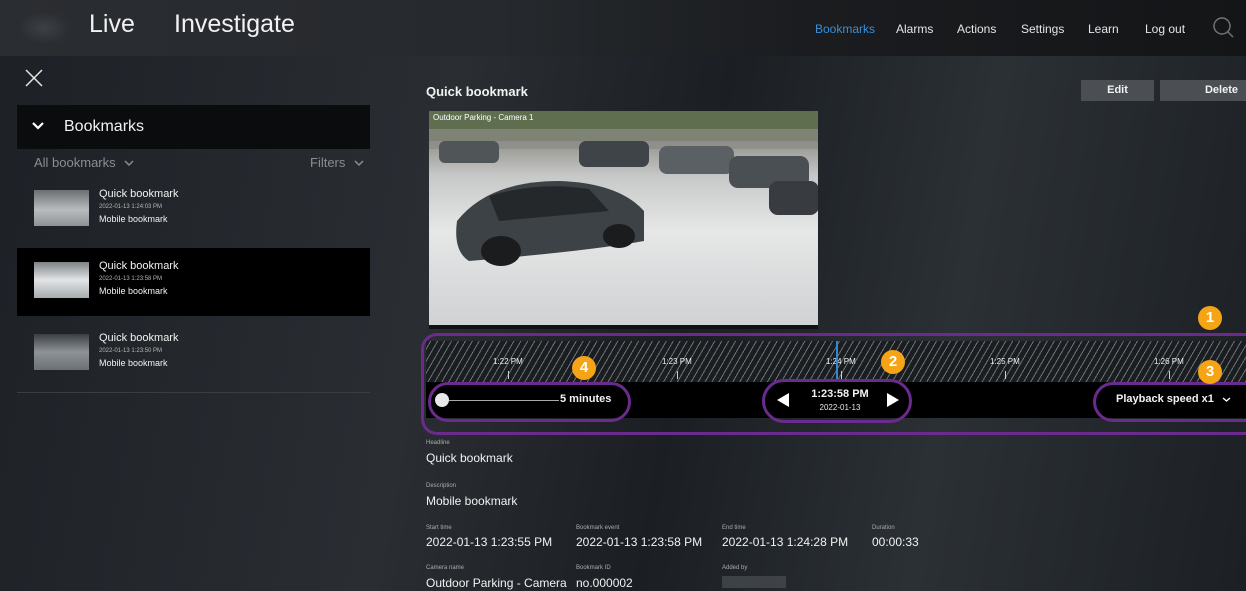 This screenshot has height=591, width=1246. What do you see at coordinates (734, 528) in the screenshot?
I see `end-time-label: End time` at bounding box center [734, 528].